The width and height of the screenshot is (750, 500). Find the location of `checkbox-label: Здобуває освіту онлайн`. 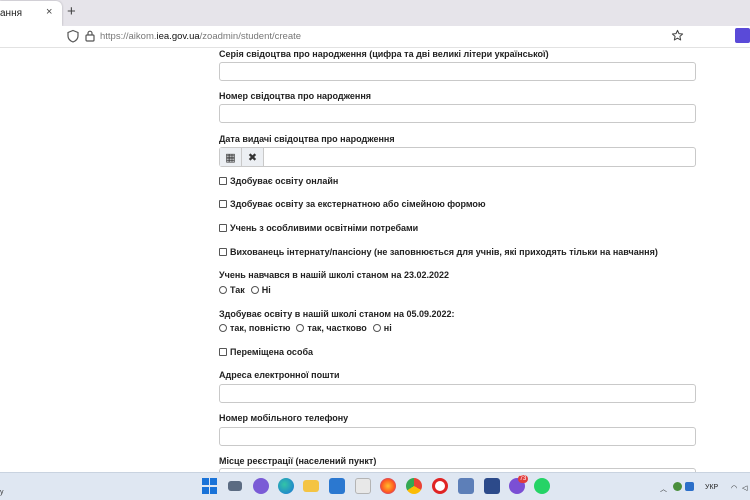

checkbox-label: Здобуває освіту онлайн is located at coordinates (284, 181).